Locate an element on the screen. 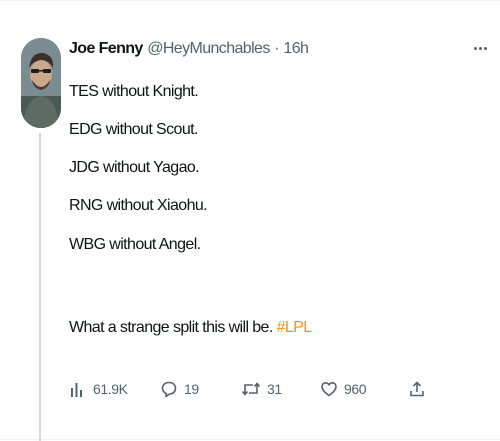  author-handle: @HeyMunchables is located at coordinates (208, 48).